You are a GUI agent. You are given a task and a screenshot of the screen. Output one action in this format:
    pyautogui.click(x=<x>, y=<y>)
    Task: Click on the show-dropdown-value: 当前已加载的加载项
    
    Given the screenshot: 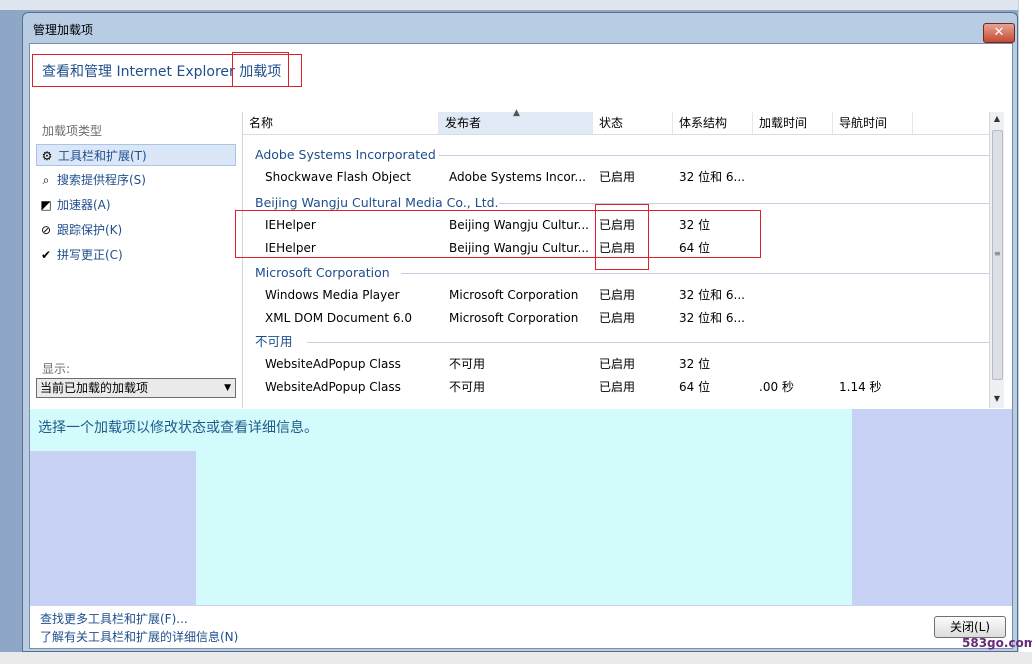 What is the action you would take?
    pyautogui.click(x=94, y=388)
    